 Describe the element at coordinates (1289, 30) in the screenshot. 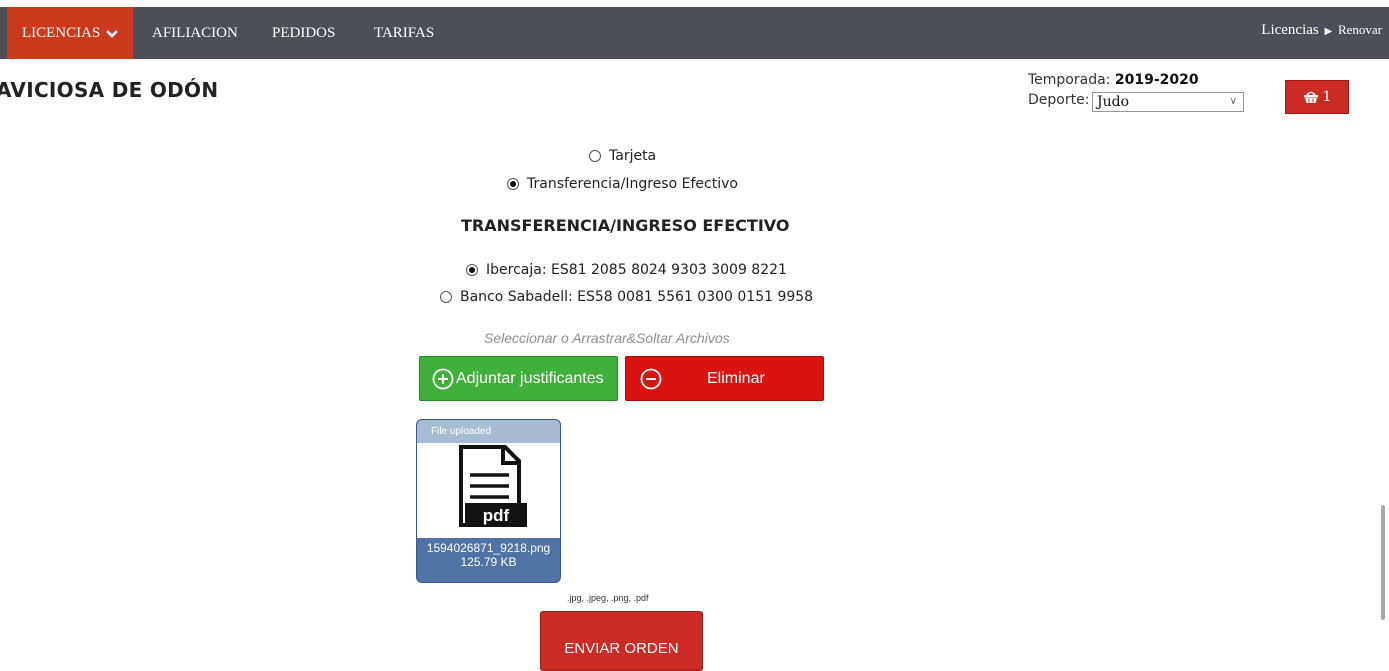

I see `breadcrumb-parent: Licencias` at that location.